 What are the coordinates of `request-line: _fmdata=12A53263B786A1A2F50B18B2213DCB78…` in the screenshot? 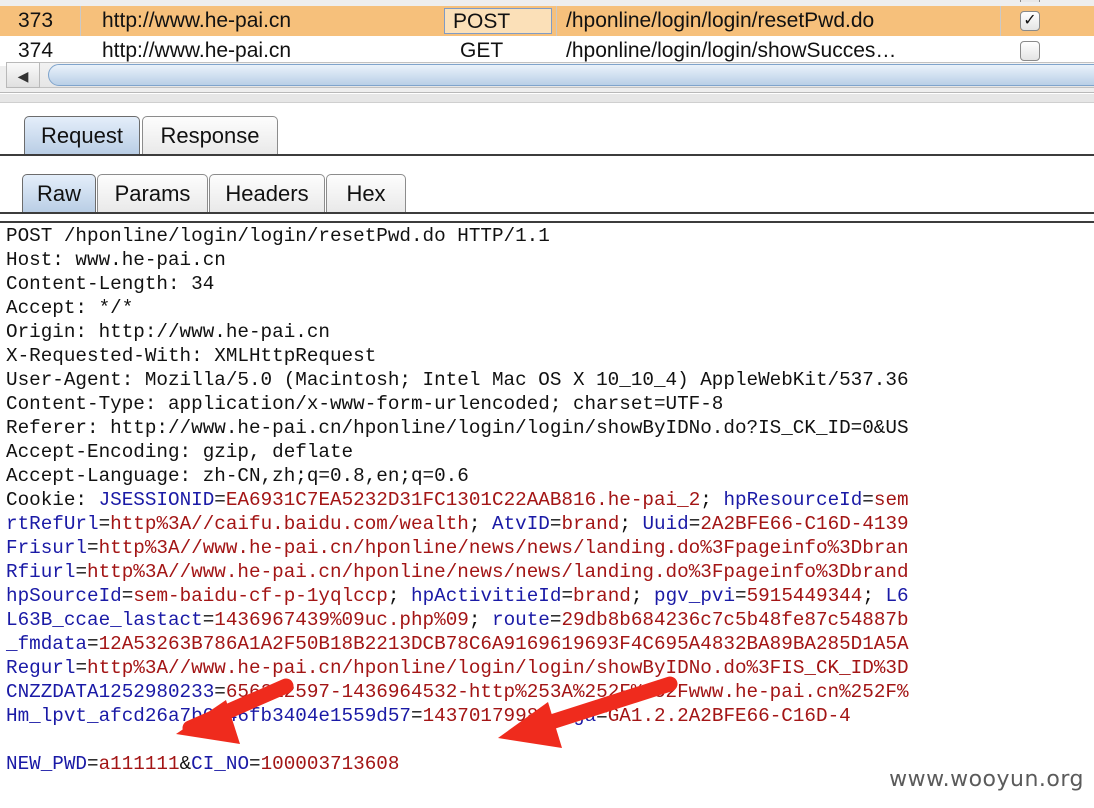 It's located at (457, 644).